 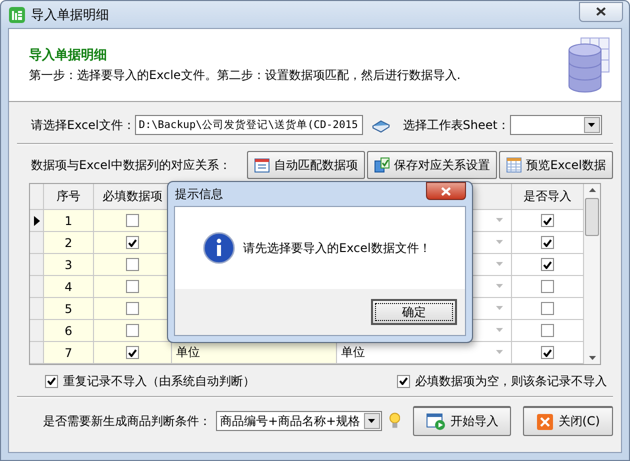 I want to click on column-header: 序号, so click(x=69, y=197).